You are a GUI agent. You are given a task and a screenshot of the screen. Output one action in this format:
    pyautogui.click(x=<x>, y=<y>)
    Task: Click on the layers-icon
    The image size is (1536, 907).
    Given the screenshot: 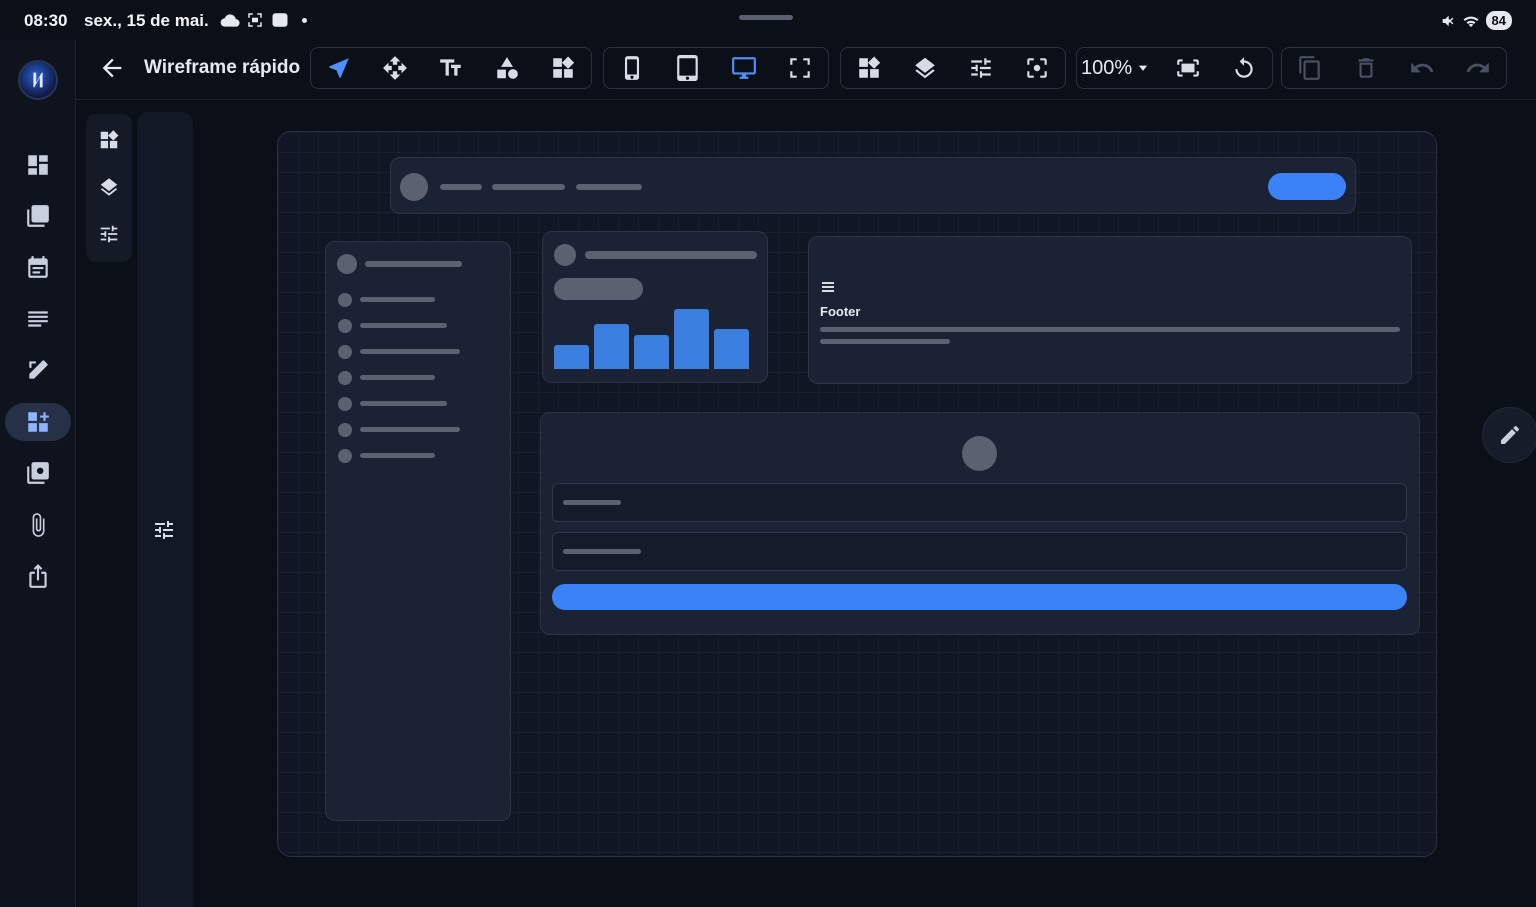 What is the action you would take?
    pyautogui.click(x=925, y=68)
    